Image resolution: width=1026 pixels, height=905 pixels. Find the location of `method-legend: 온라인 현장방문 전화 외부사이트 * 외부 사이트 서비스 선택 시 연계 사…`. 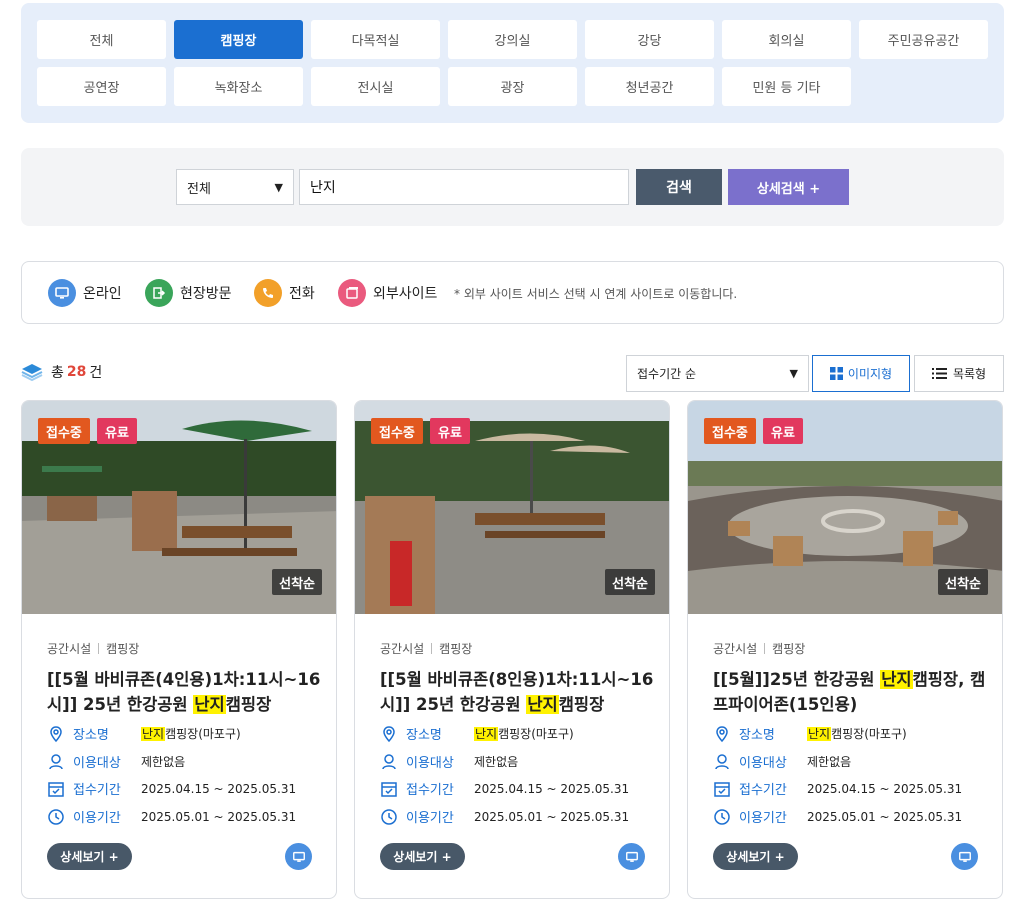

method-legend: 온라인 현장방문 전화 외부사이트 * 외부 사이트 서비스 선택 시 연계 사… is located at coordinates (512, 292).